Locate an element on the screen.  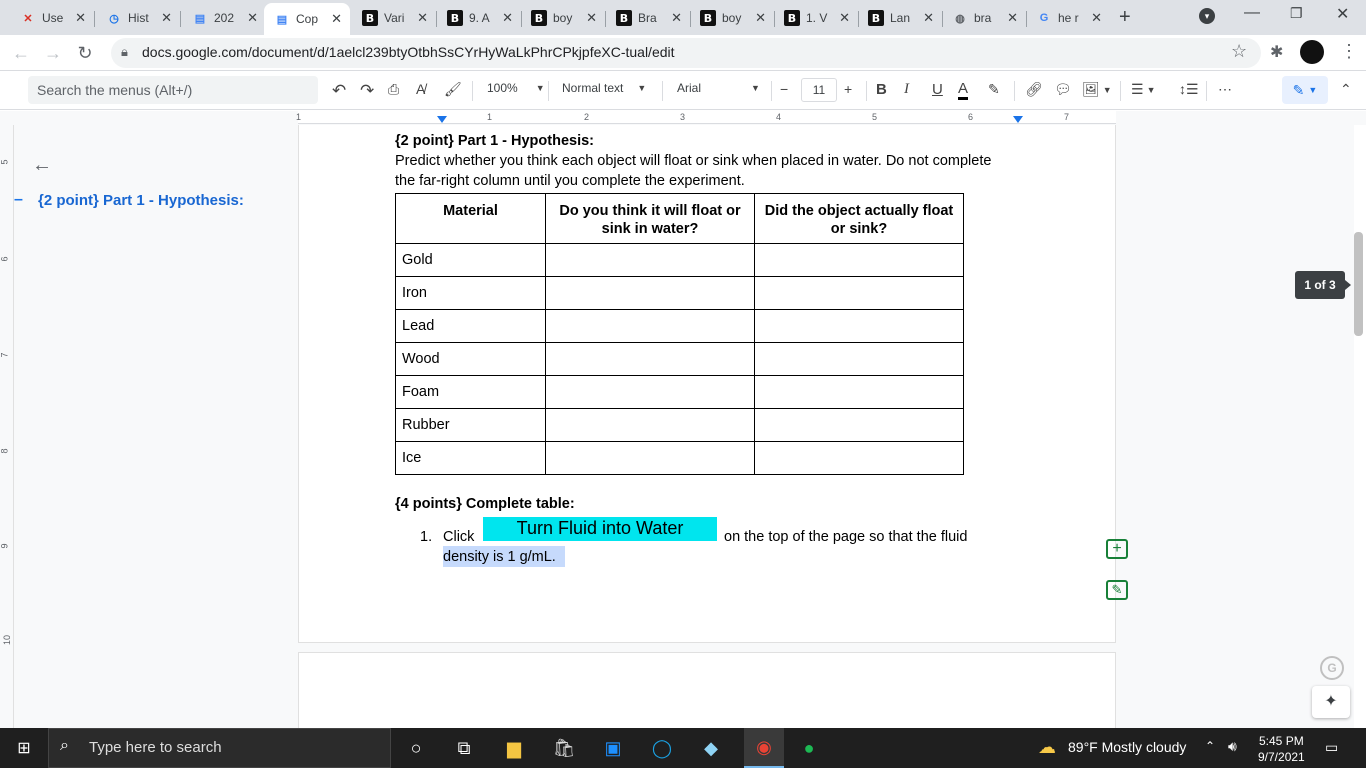
volume-icon: 🔊︎ is located at coordinates (1232, 746).